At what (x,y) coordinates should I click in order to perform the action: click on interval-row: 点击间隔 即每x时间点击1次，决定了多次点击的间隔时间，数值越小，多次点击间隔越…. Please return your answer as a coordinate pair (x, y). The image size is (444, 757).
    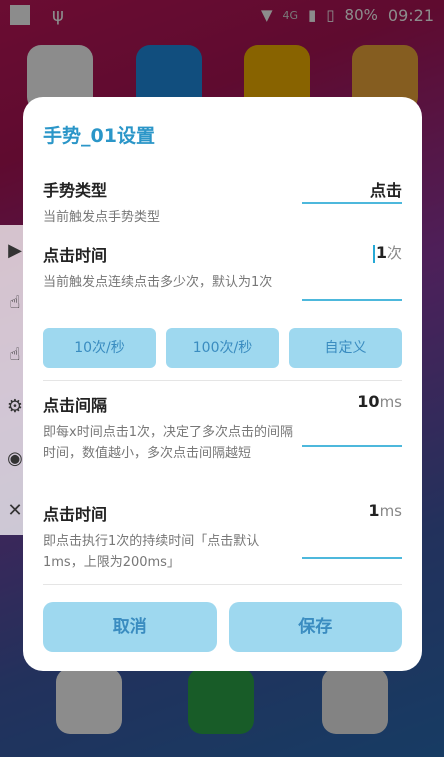
    Looking at the image, I should click on (222, 428).